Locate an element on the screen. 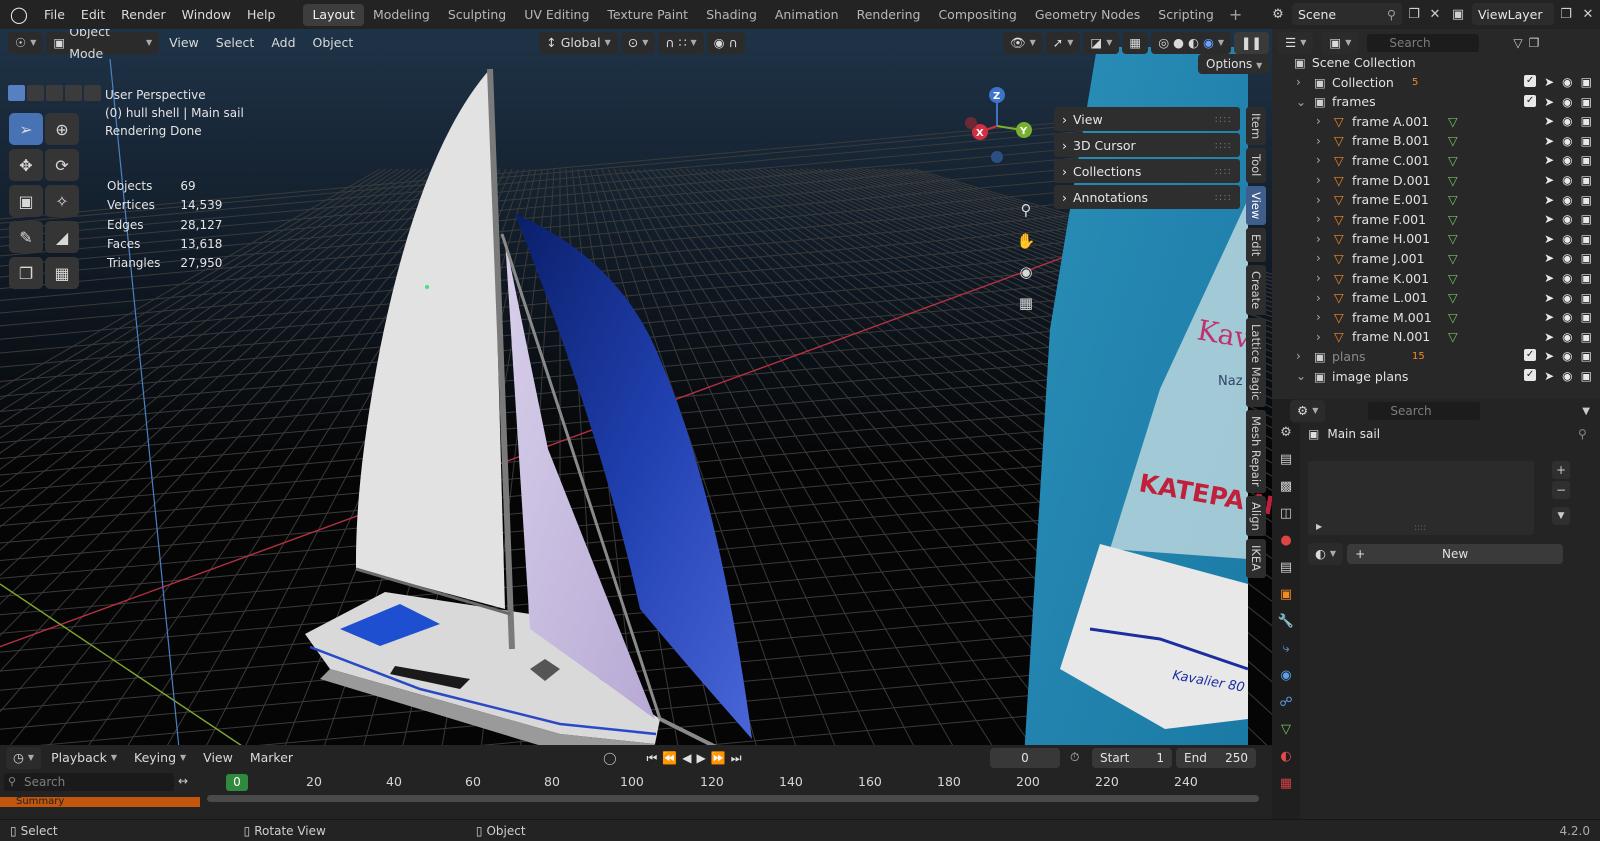 This screenshot has height=841, width=1600. outliner-row: › ▽ frame L.001 ▽ ➤ ◉ ▣ is located at coordinates (1436, 298).